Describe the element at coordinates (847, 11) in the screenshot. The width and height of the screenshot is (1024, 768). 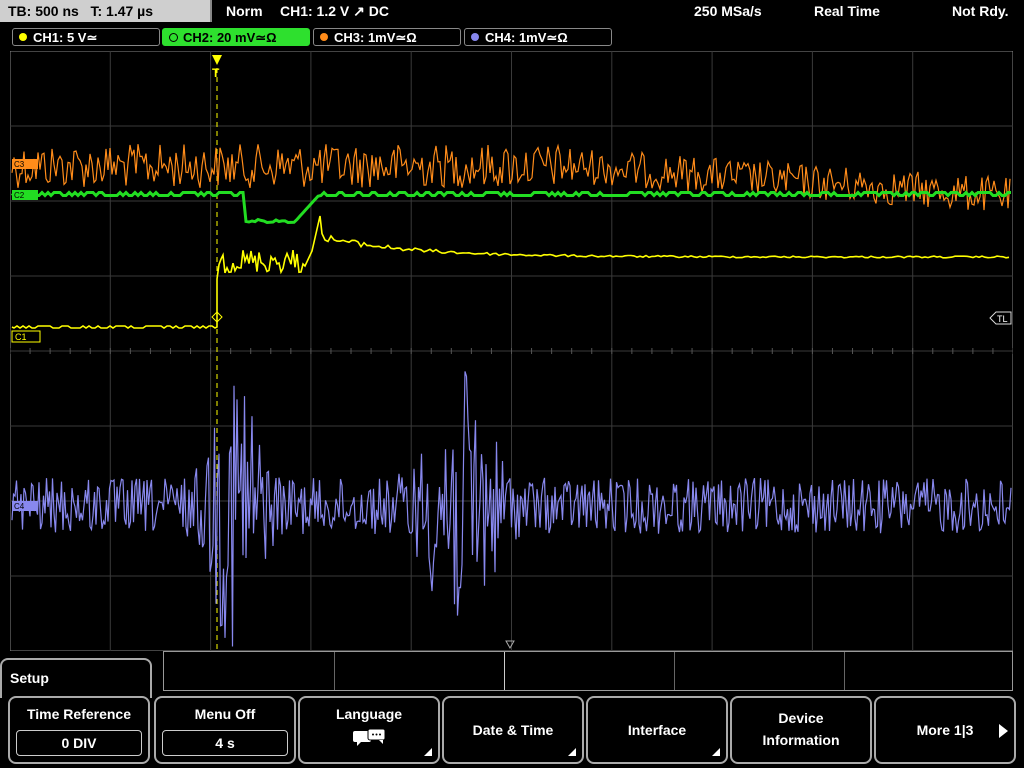
I see `acquisition-mode: Real Time` at that location.